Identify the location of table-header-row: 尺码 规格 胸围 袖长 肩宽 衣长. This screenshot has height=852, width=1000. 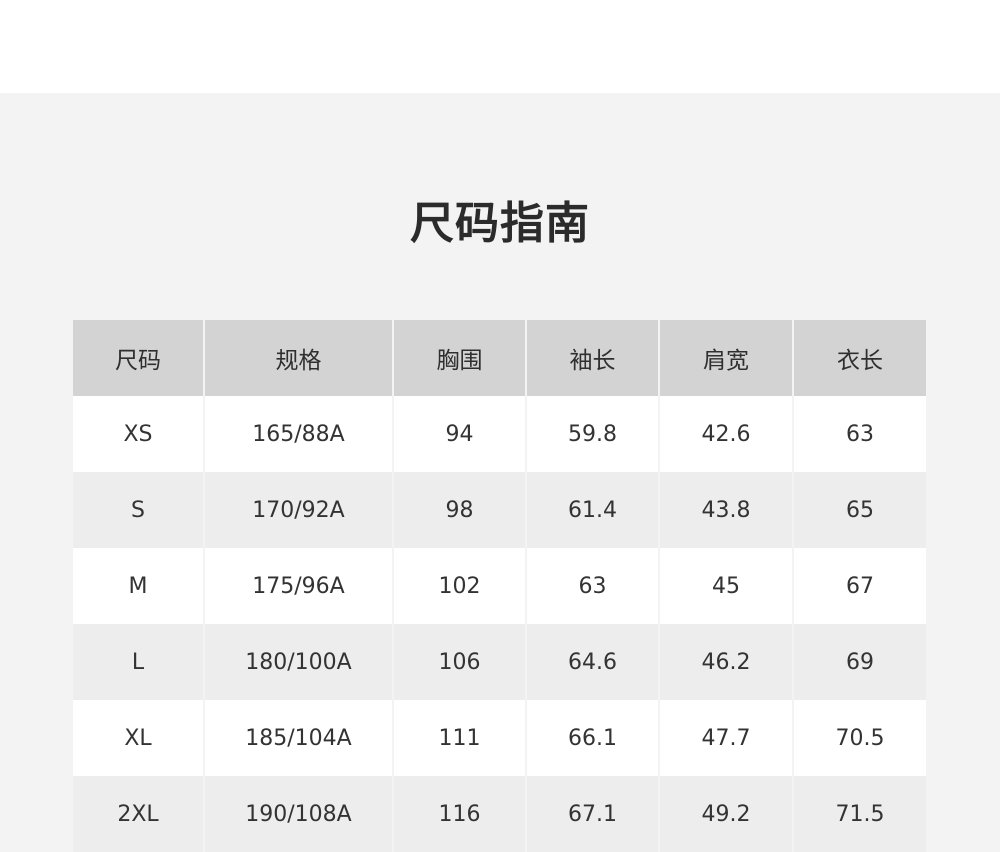
(499, 358).